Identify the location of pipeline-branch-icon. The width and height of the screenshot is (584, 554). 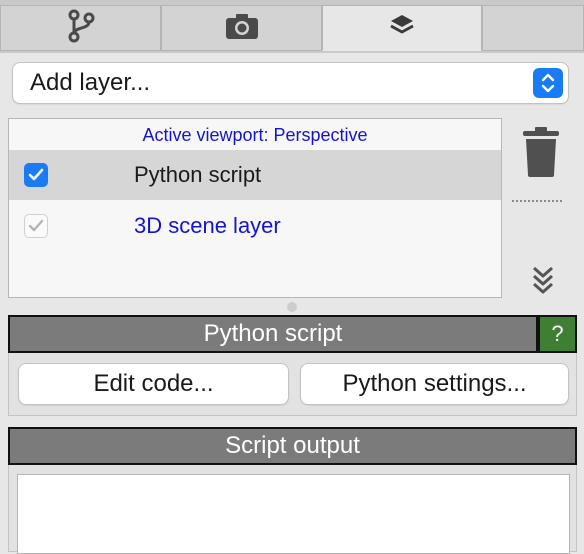
(81, 28).